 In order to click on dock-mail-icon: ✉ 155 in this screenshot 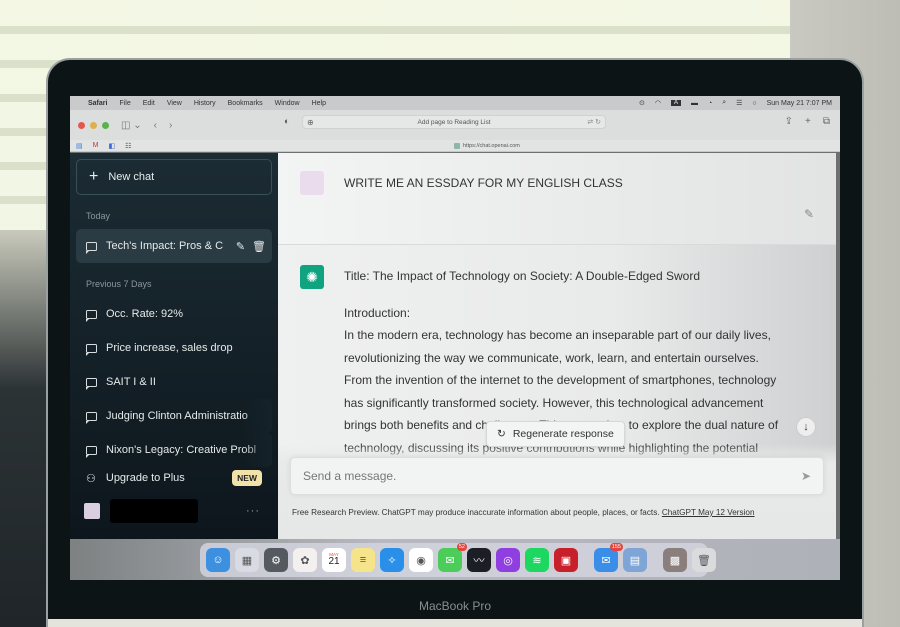, I will do `click(608, 557)`.